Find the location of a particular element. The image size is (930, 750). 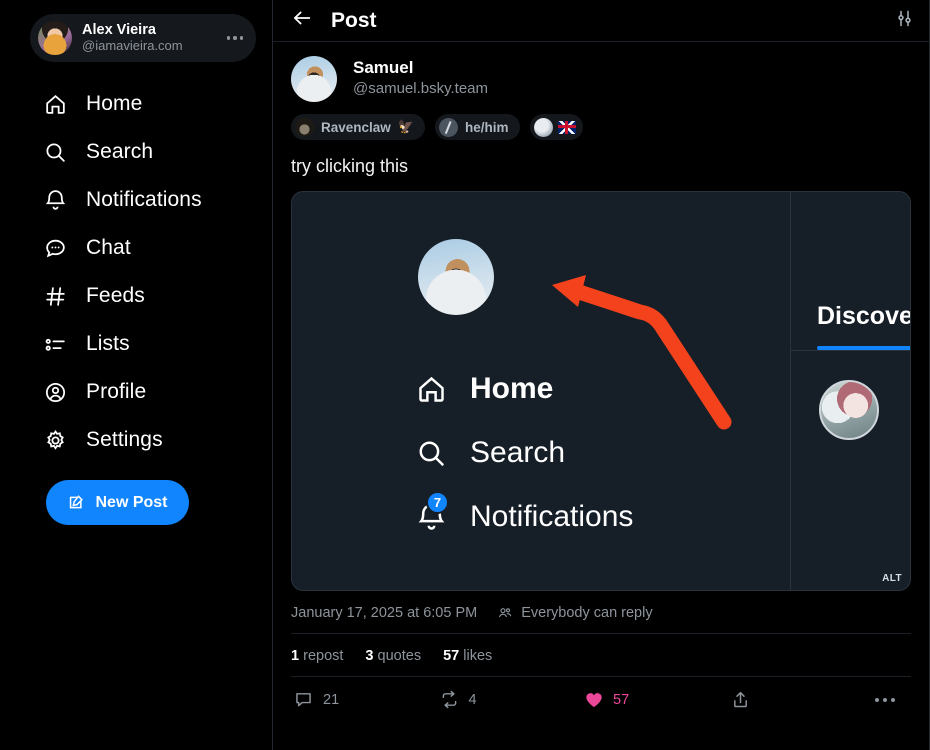

badge-language is located at coordinates (556, 127).